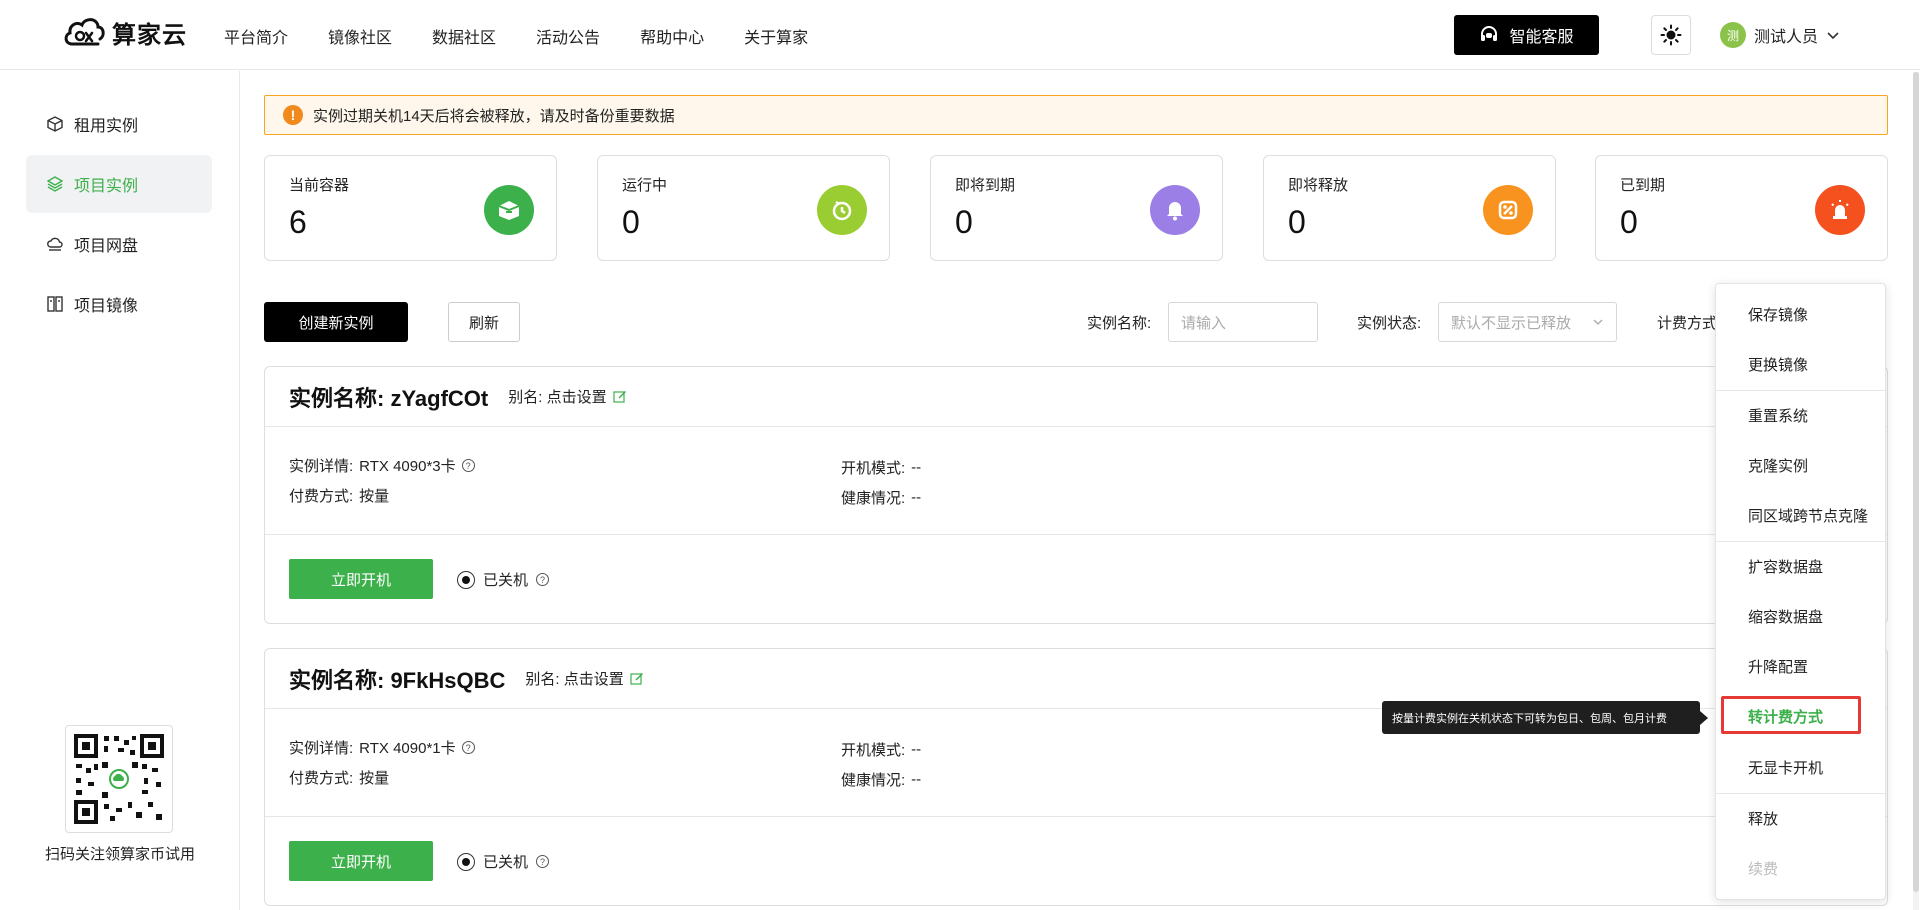 Image resolution: width=1920 pixels, height=910 pixels. Describe the element at coordinates (1840, 210) in the screenshot. I see `alarm-light-icon` at that location.